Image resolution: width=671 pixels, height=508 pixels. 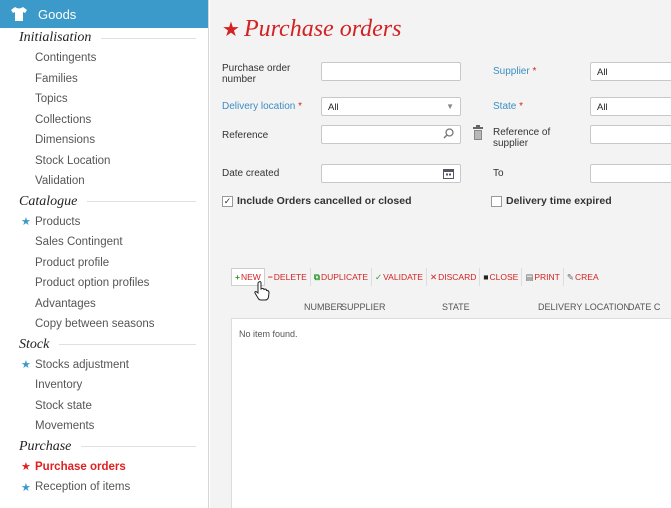 What do you see at coordinates (403, 277) in the screenshot?
I see `validate-label: VALIDATE` at bounding box center [403, 277].